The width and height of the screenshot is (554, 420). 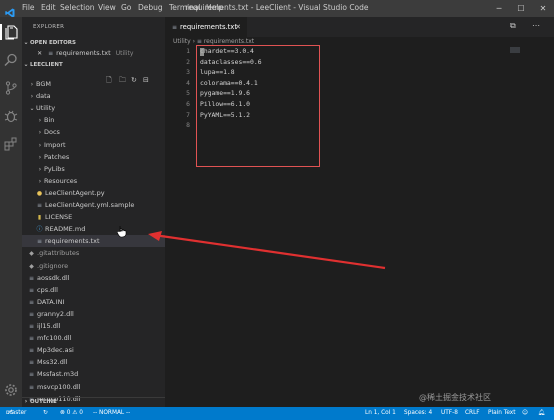 What do you see at coordinates (472, 413) in the screenshot?
I see `eol-status: CRLF` at bounding box center [472, 413].